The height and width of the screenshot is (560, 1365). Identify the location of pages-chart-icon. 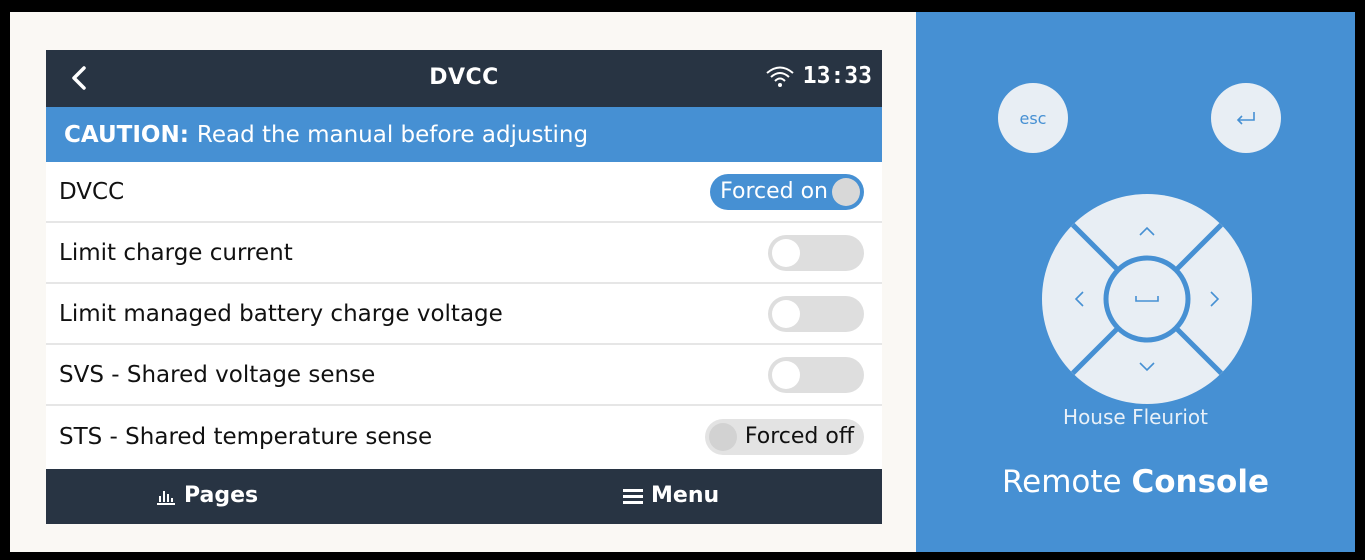
(166, 497).